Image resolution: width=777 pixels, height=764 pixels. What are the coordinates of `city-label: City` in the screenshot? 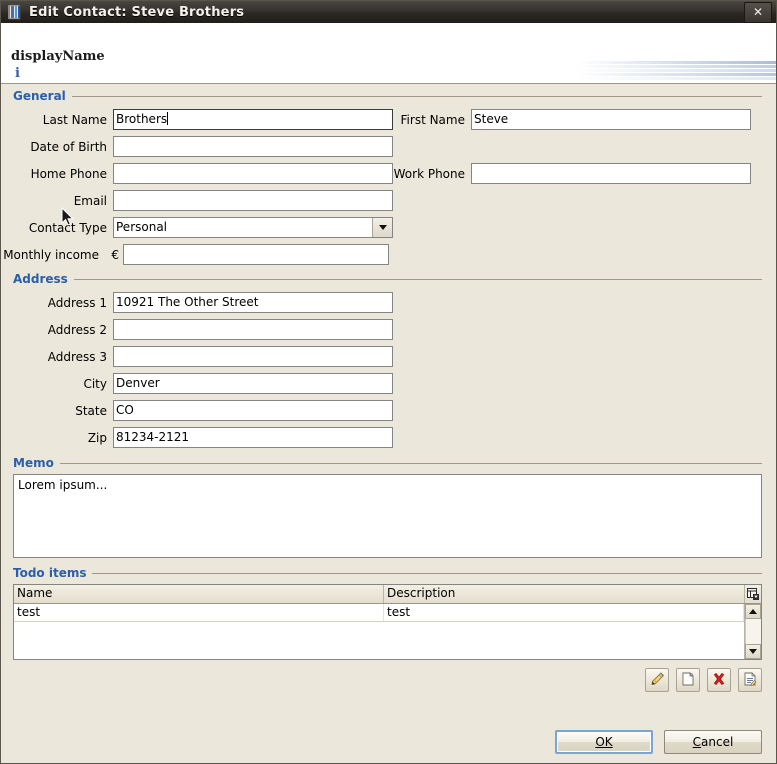 It's located at (95, 383).